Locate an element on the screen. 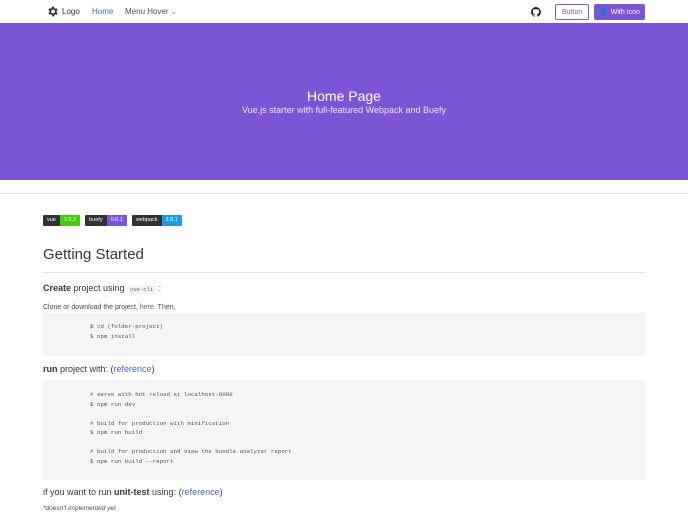  unit-text-mid: using: ( is located at coordinates (165, 492).